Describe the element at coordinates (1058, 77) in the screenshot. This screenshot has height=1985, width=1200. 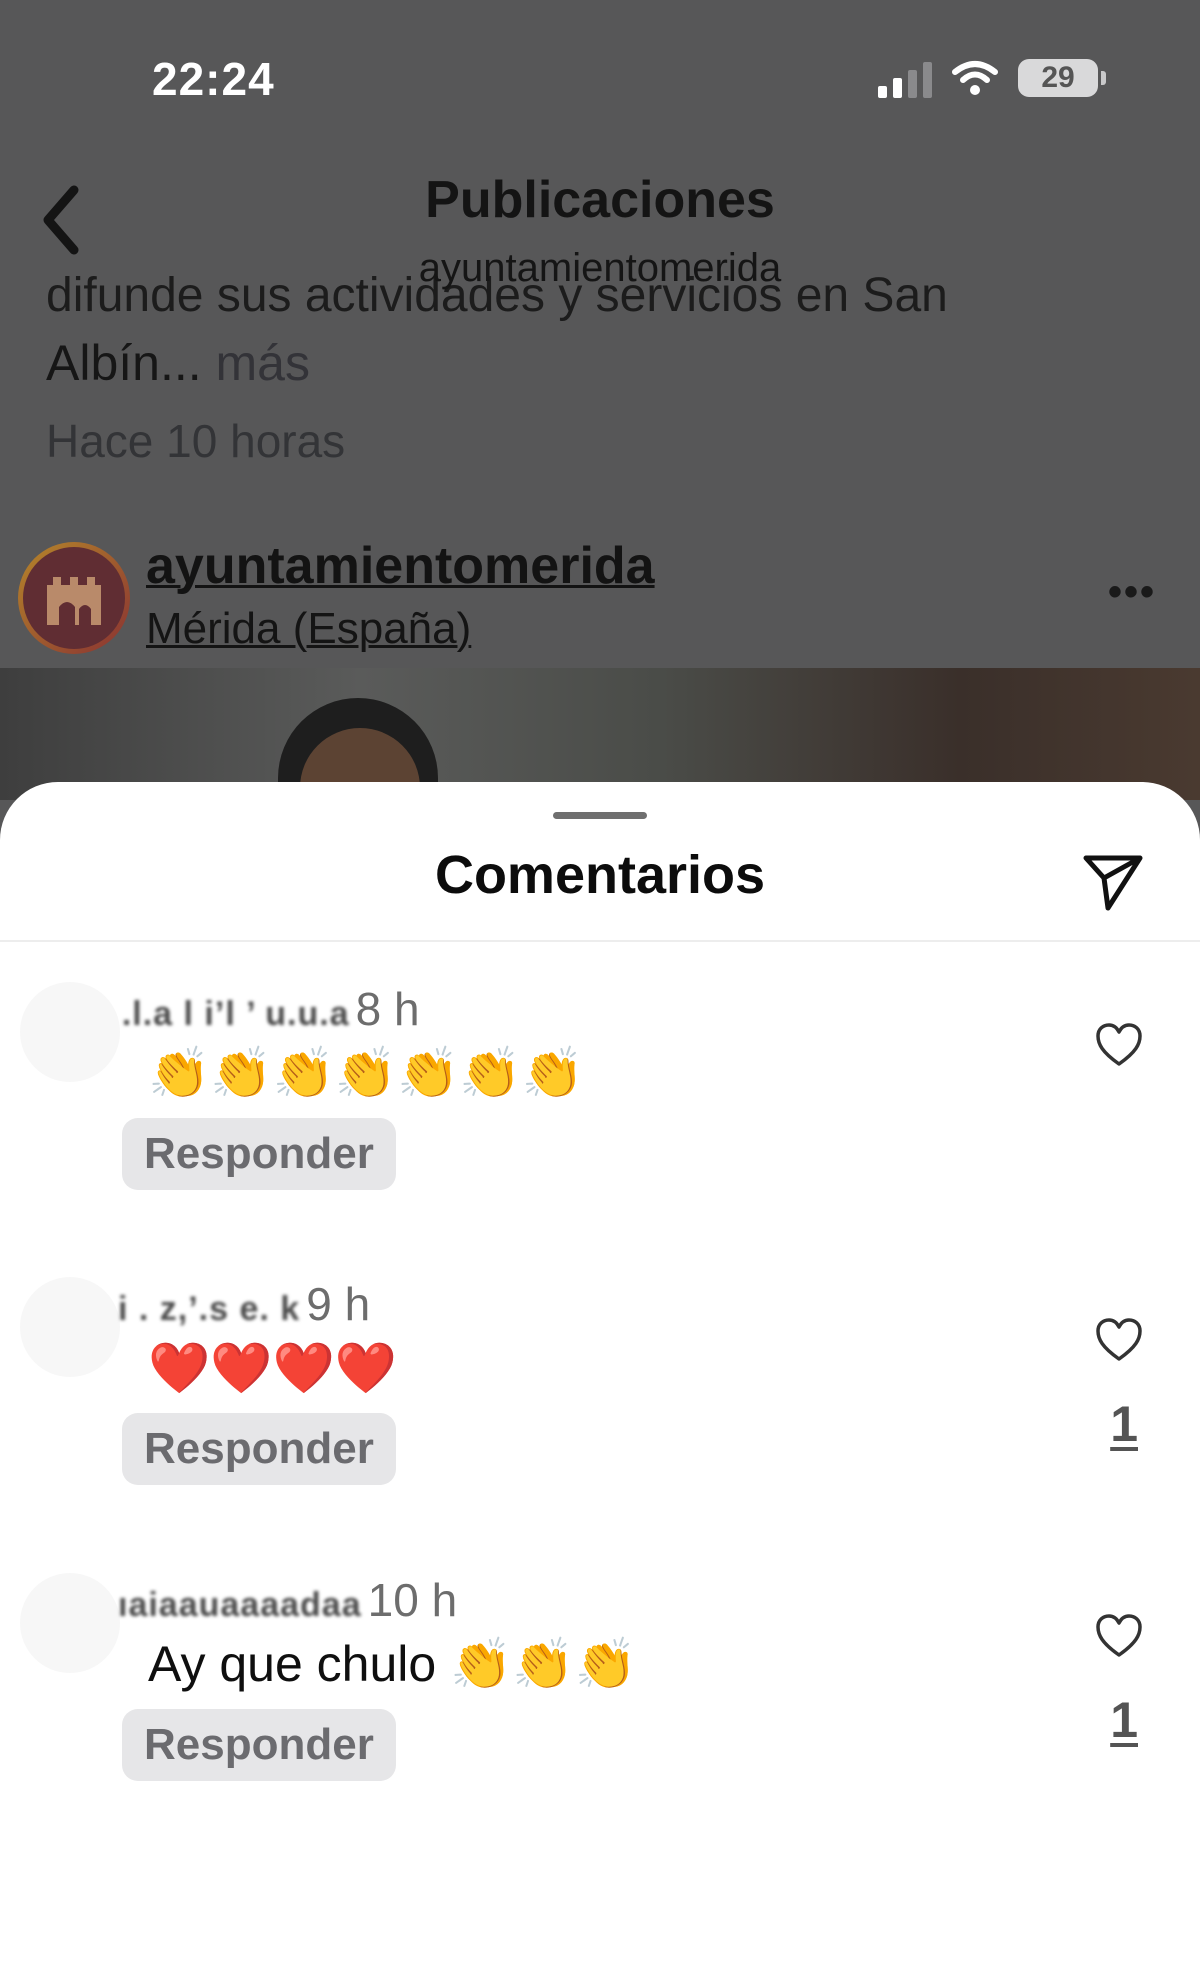
I see `battery-level: 29` at that location.